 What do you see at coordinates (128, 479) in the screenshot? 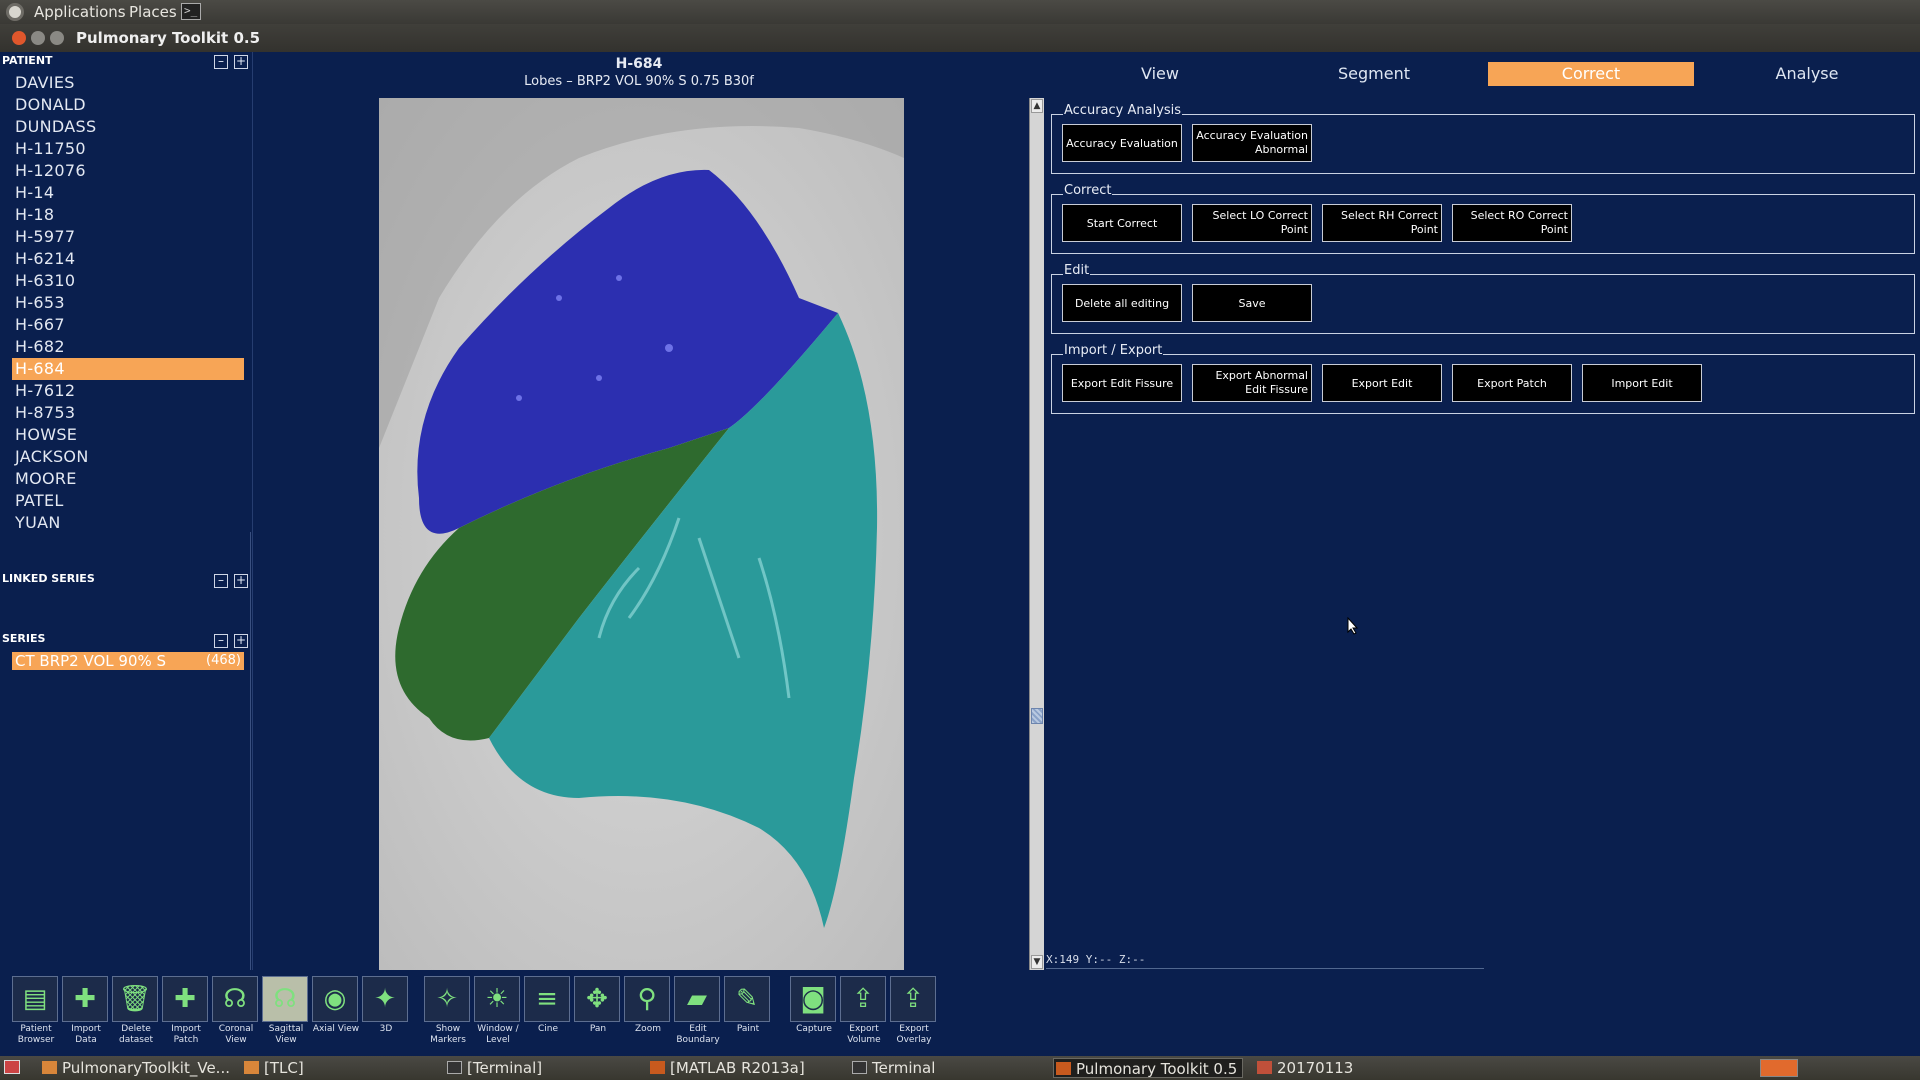
I see `patient-item: MOORE` at bounding box center [128, 479].